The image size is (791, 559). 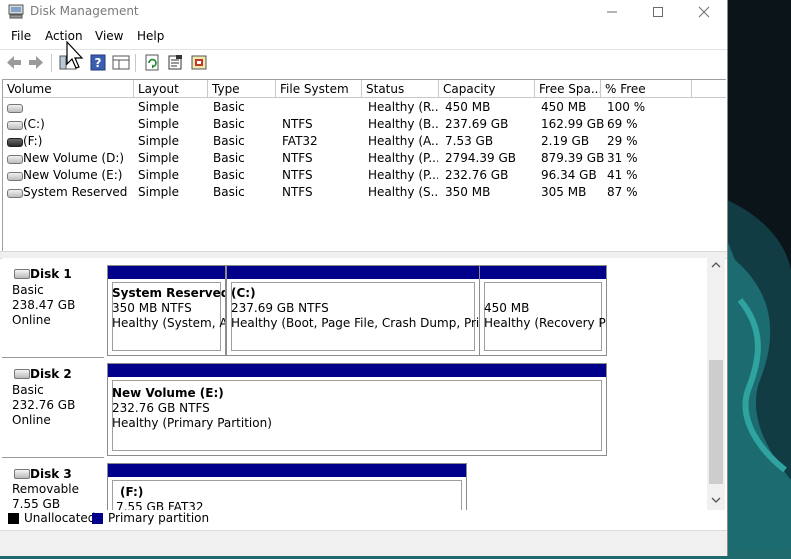 What do you see at coordinates (84, 11) in the screenshot?
I see `window-title: Disk Management` at bounding box center [84, 11].